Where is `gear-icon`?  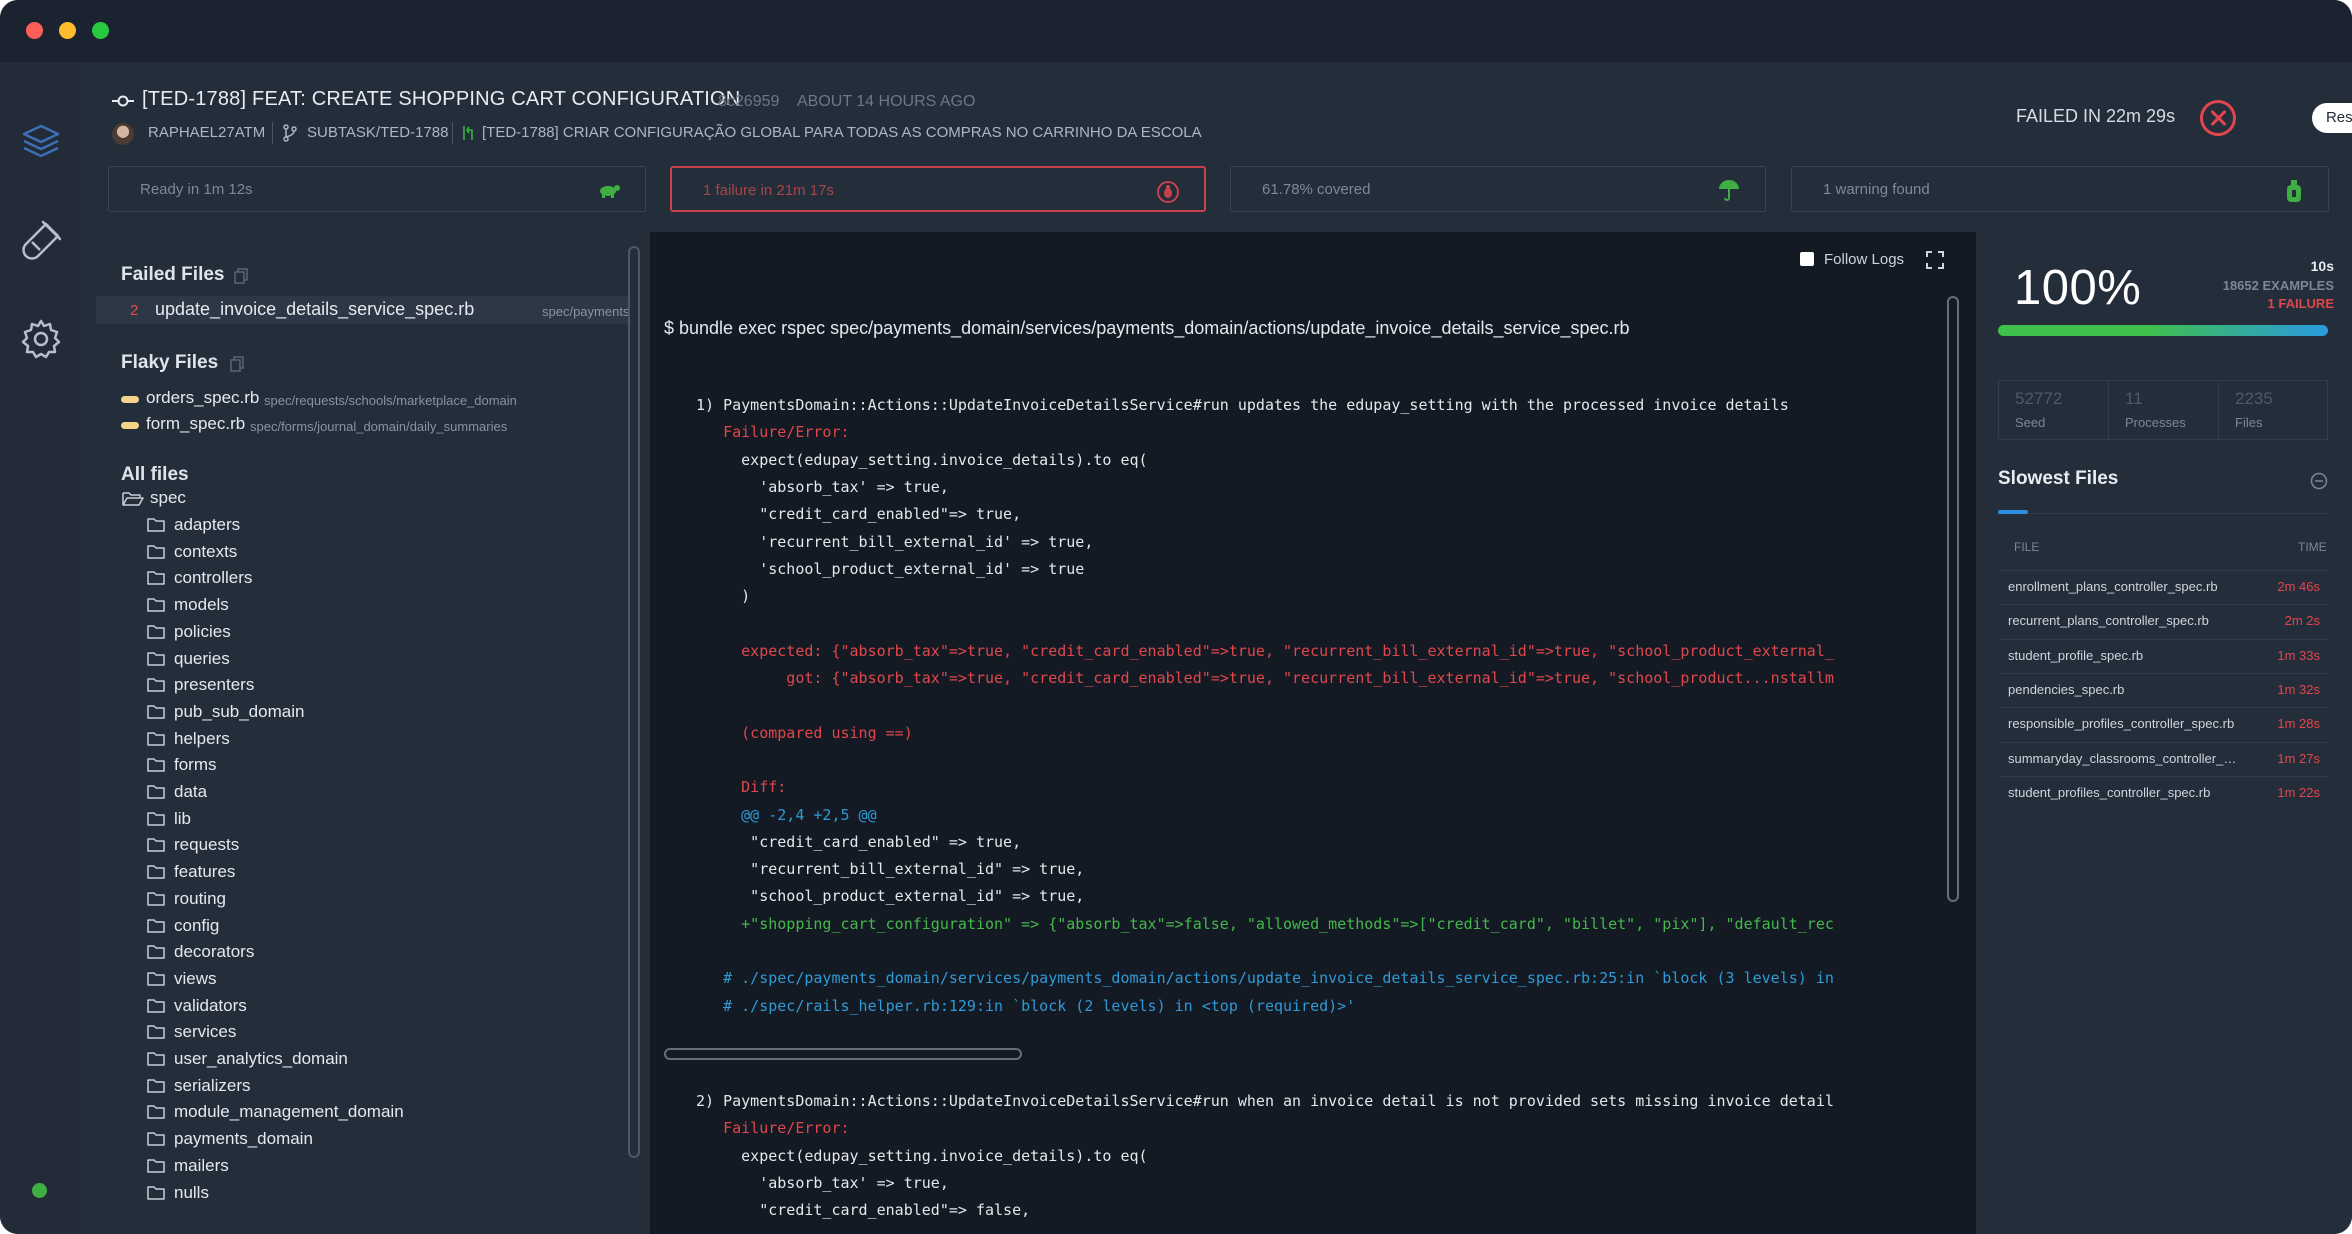 gear-icon is located at coordinates (41, 339).